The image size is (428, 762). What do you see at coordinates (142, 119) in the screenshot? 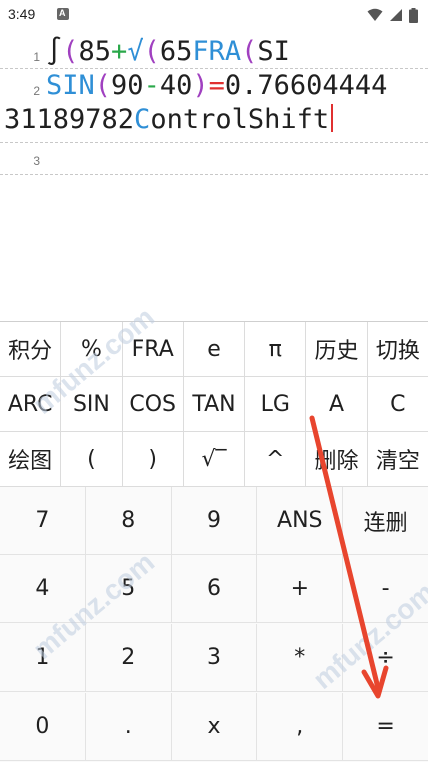
I see `code-token: C` at bounding box center [142, 119].